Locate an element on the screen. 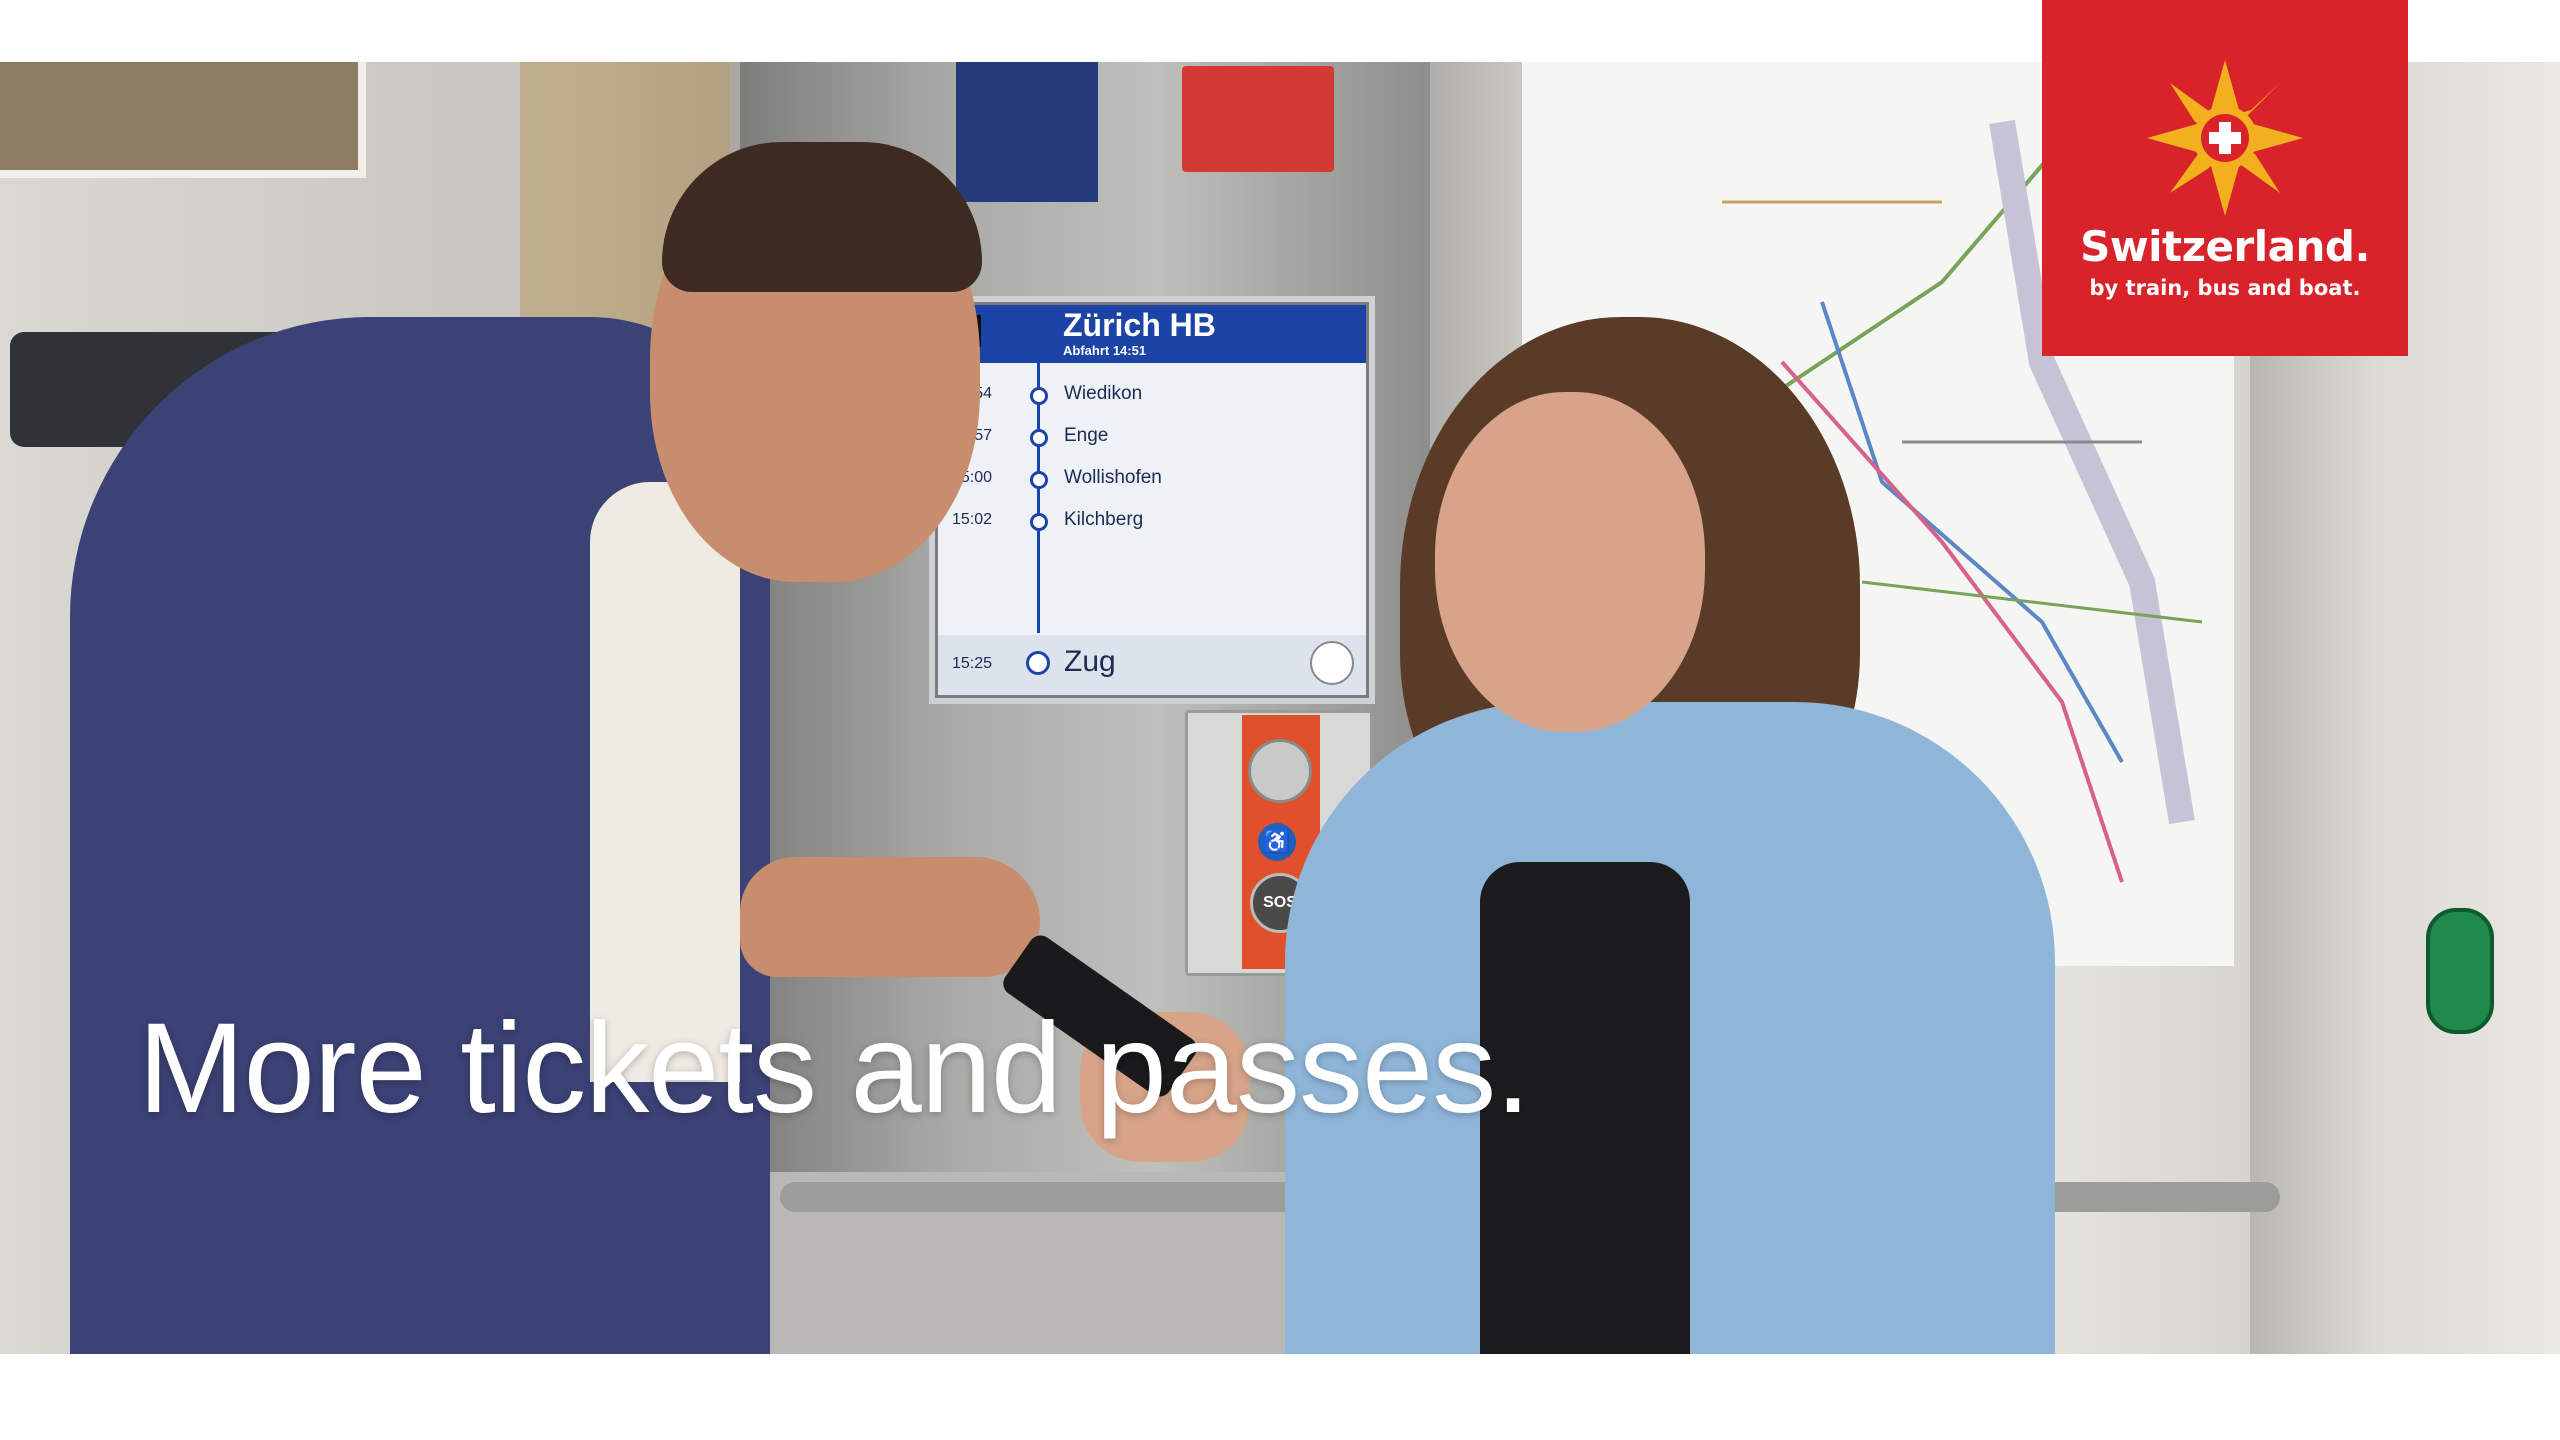 The image size is (2560, 1440). departure-time: Abfahrt 14:51 is located at coordinates (1105, 350).